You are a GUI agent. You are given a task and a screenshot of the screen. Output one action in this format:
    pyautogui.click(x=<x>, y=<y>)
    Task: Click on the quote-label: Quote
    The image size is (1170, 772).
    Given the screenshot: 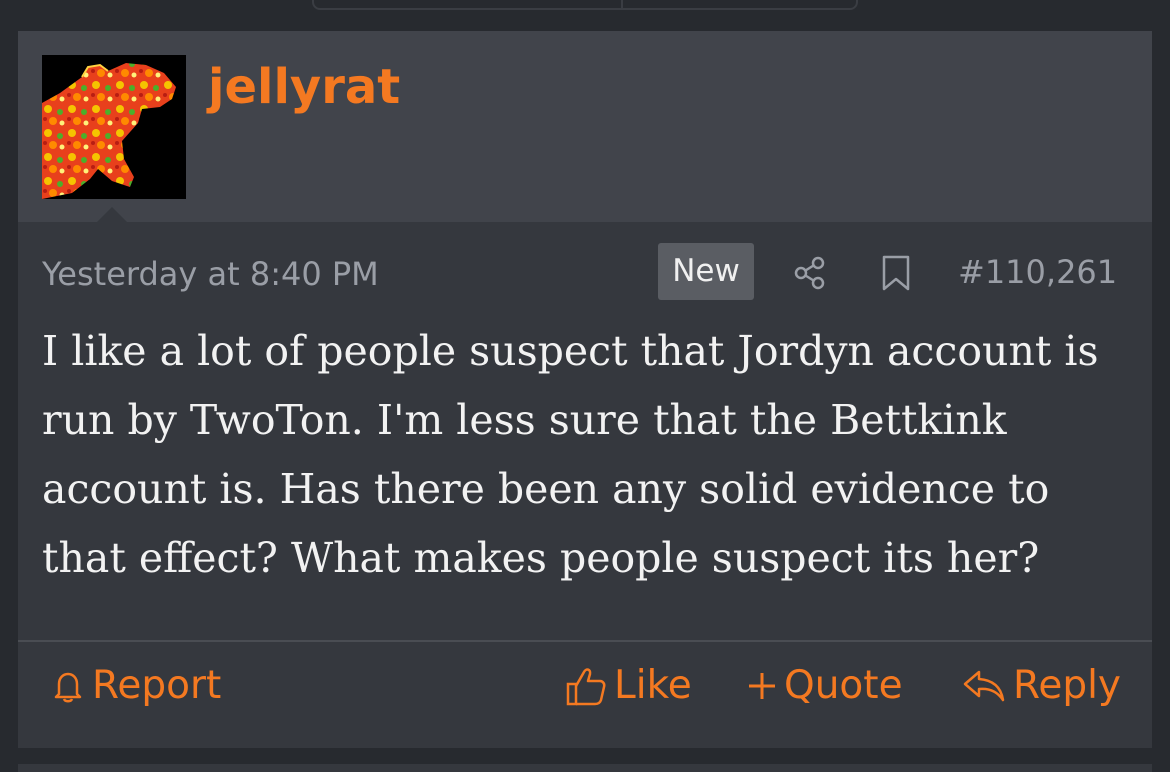 What is the action you would take?
    pyautogui.click(x=843, y=685)
    